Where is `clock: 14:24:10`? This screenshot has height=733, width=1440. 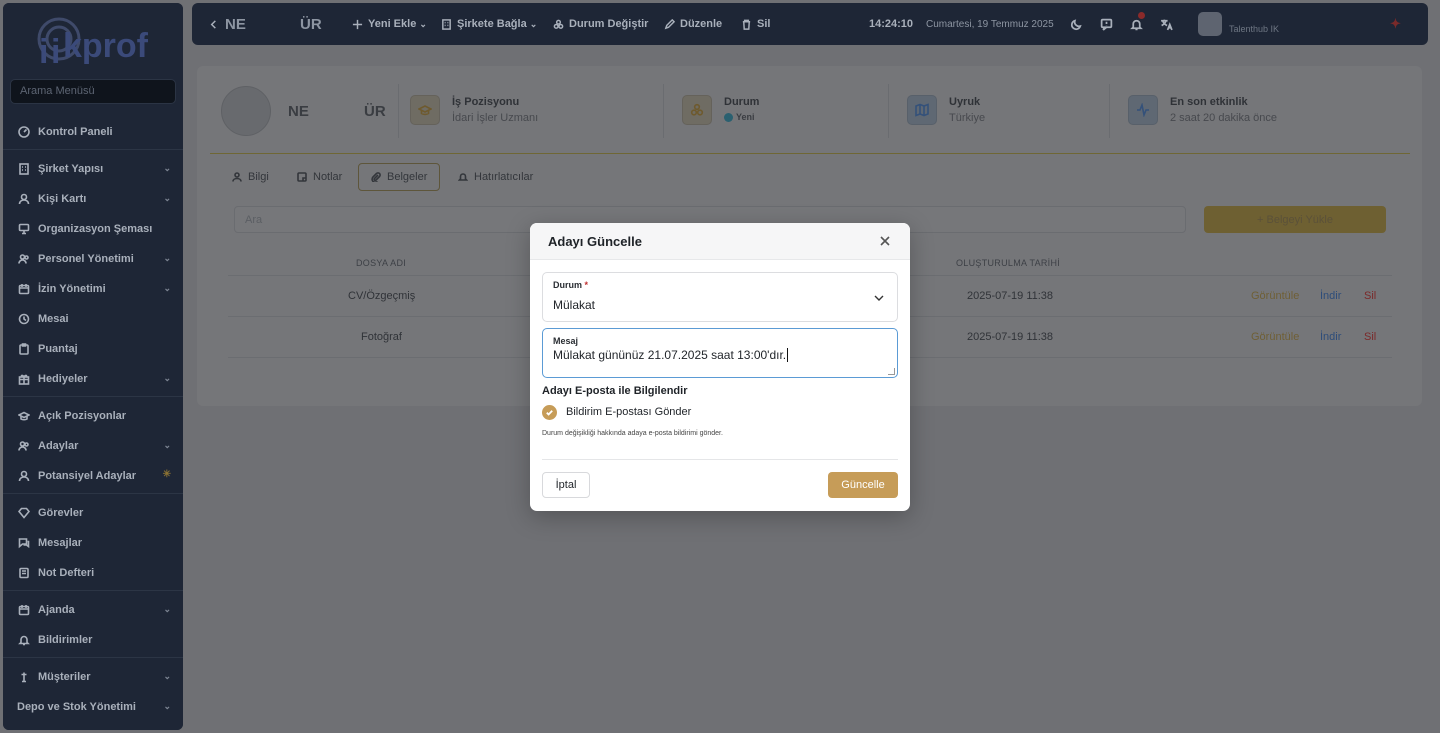
clock: 14:24:10 is located at coordinates (891, 24).